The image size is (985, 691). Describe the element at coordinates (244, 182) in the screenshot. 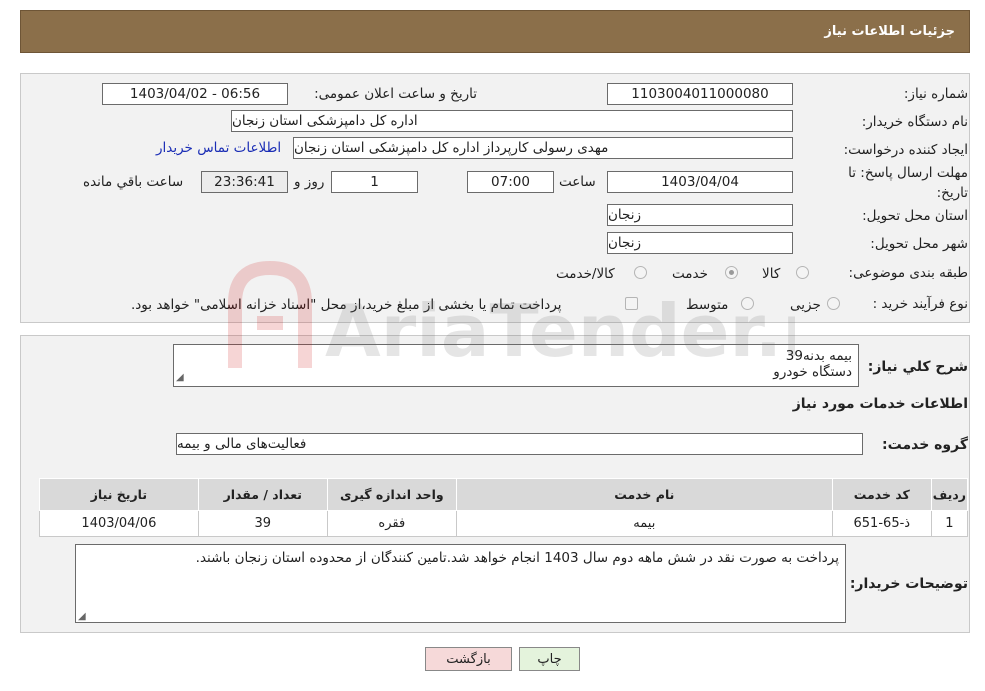

I see `remaining-time-field: 23:36:41` at that location.